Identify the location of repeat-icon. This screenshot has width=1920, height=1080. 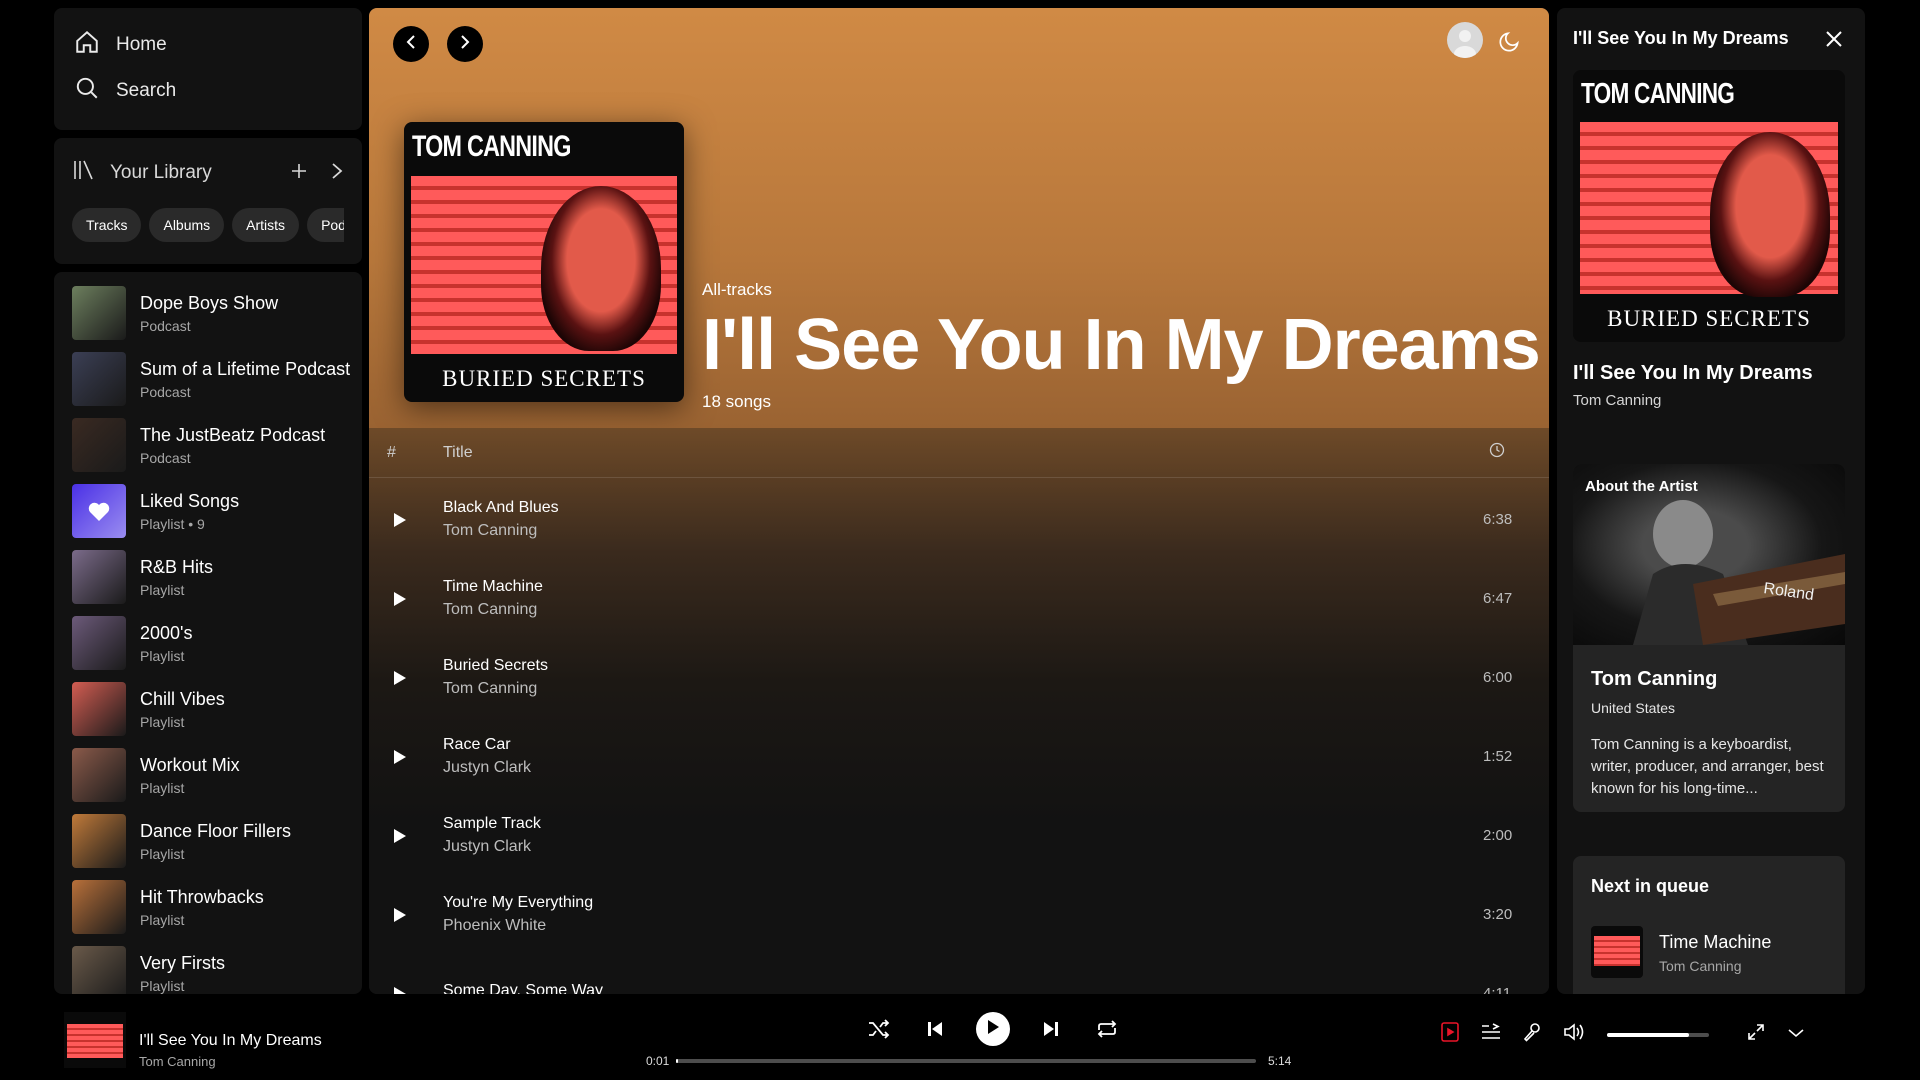
(1107, 1029).